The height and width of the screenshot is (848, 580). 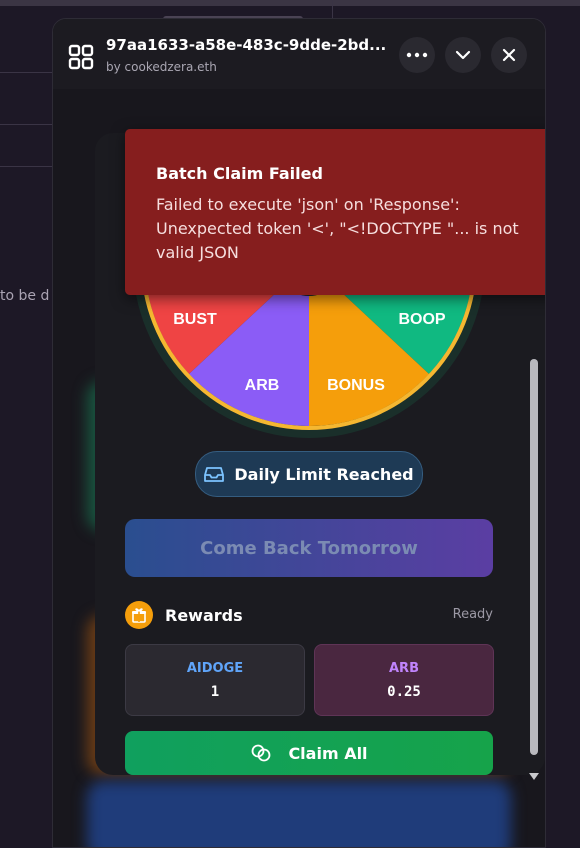 What do you see at coordinates (421, 319) in the screenshot?
I see `wheel-label-boop: BOOP` at bounding box center [421, 319].